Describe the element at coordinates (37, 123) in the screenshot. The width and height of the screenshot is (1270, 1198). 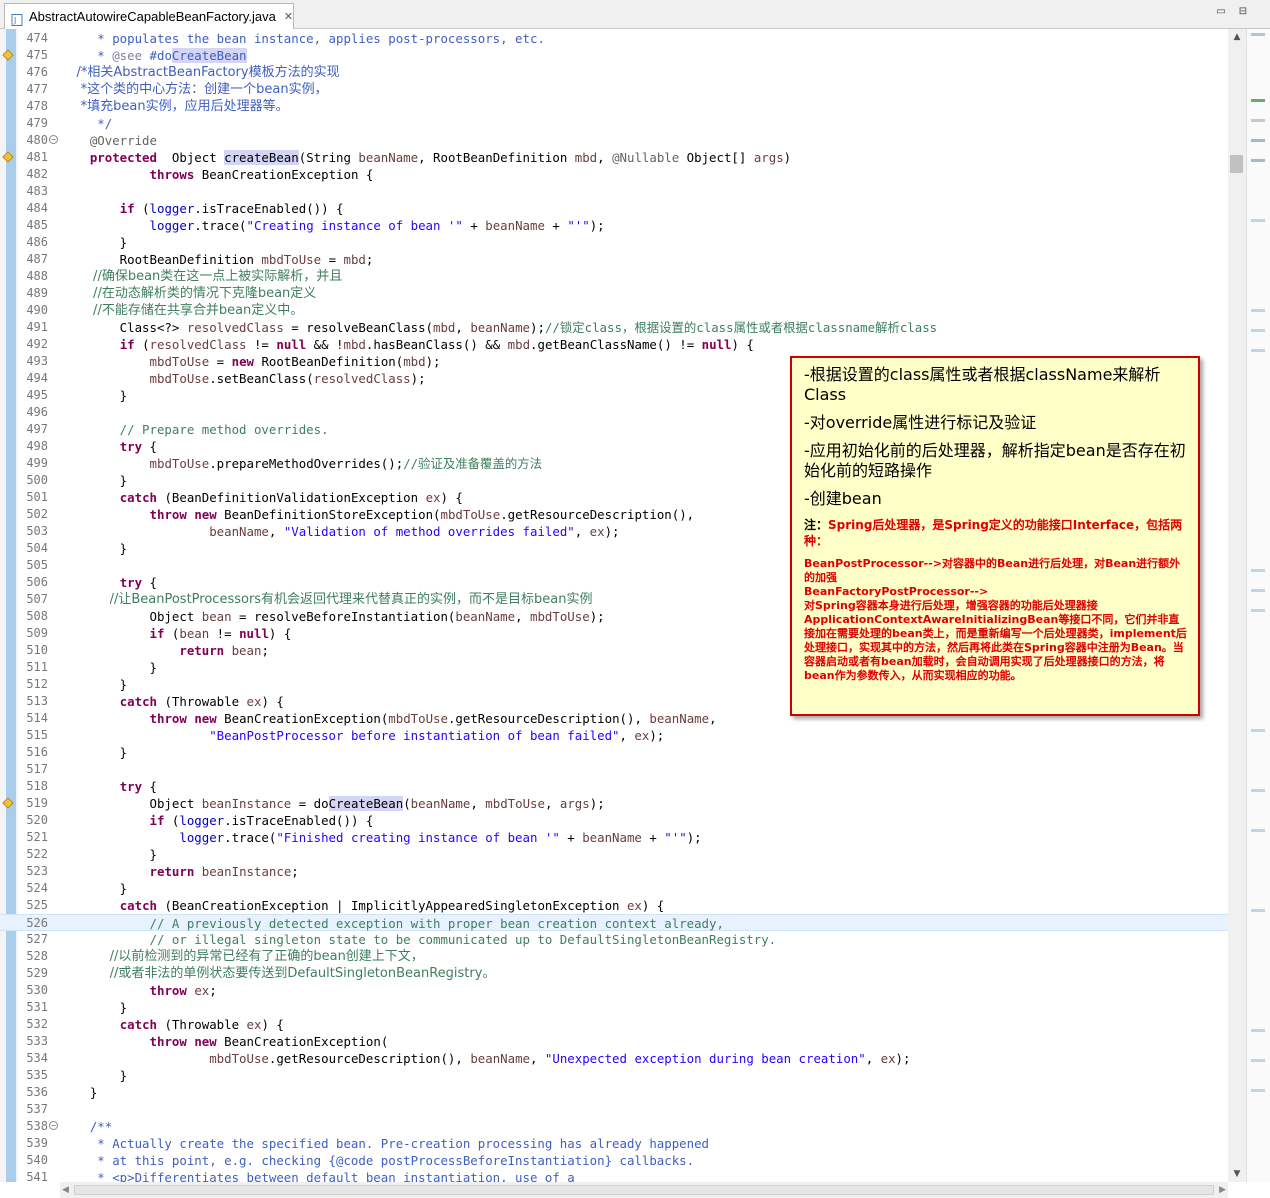
I see `line-number: 479` at that location.